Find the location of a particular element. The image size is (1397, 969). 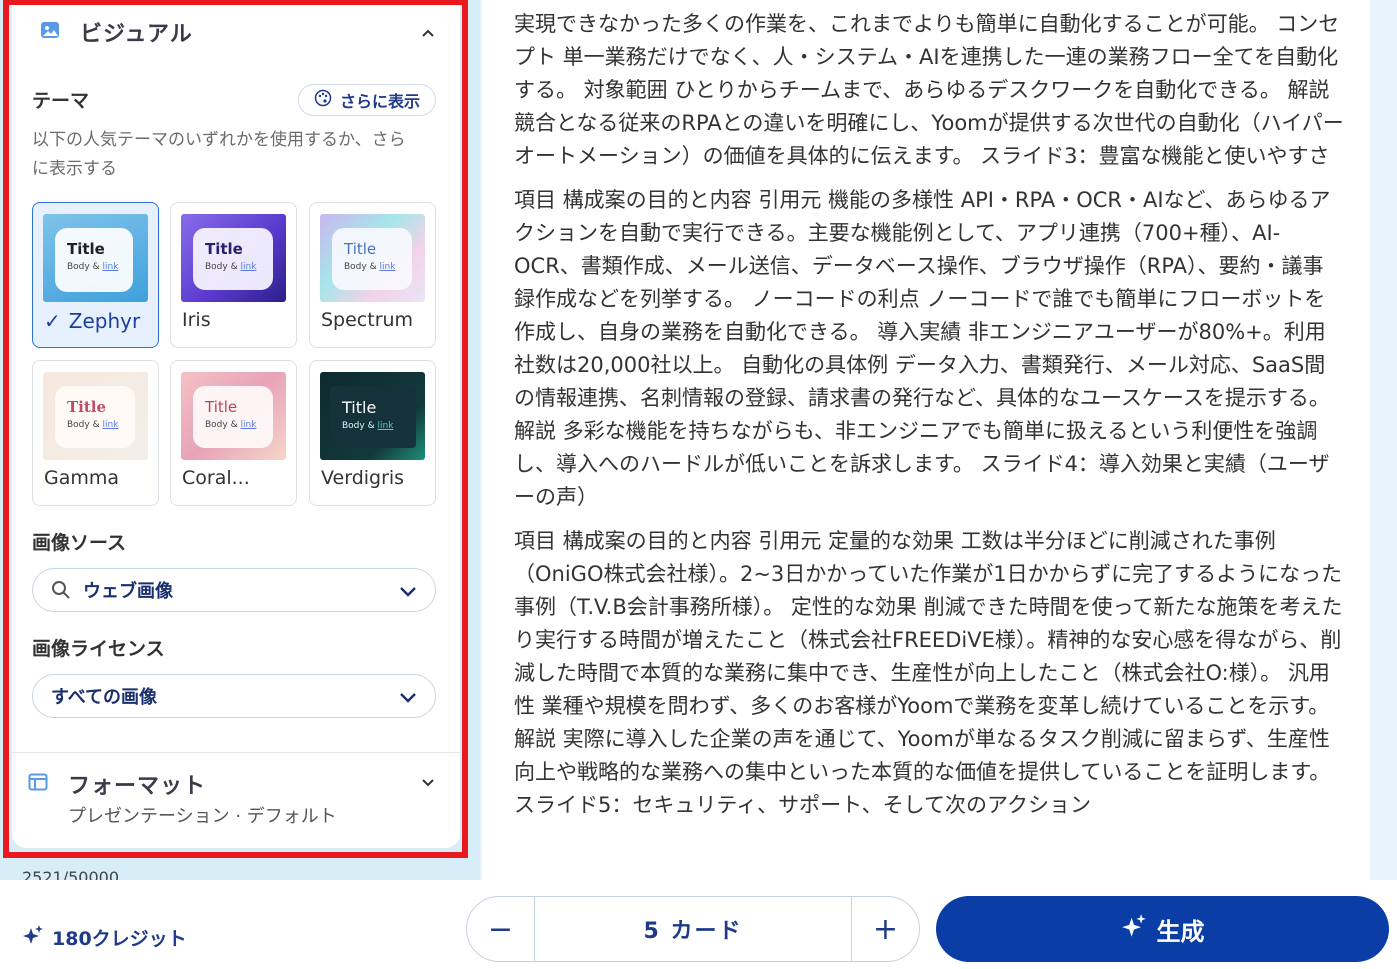

theme-card-verdigris: Title Body & link Verdigris is located at coordinates (372, 433).